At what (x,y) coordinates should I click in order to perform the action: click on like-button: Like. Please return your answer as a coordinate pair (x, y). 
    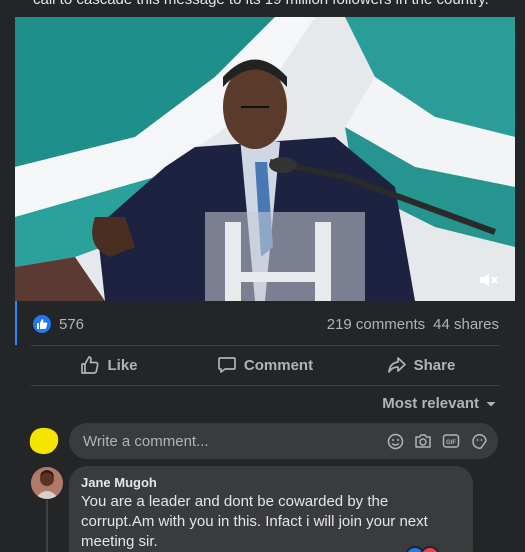
    Looking at the image, I should click on (109, 365).